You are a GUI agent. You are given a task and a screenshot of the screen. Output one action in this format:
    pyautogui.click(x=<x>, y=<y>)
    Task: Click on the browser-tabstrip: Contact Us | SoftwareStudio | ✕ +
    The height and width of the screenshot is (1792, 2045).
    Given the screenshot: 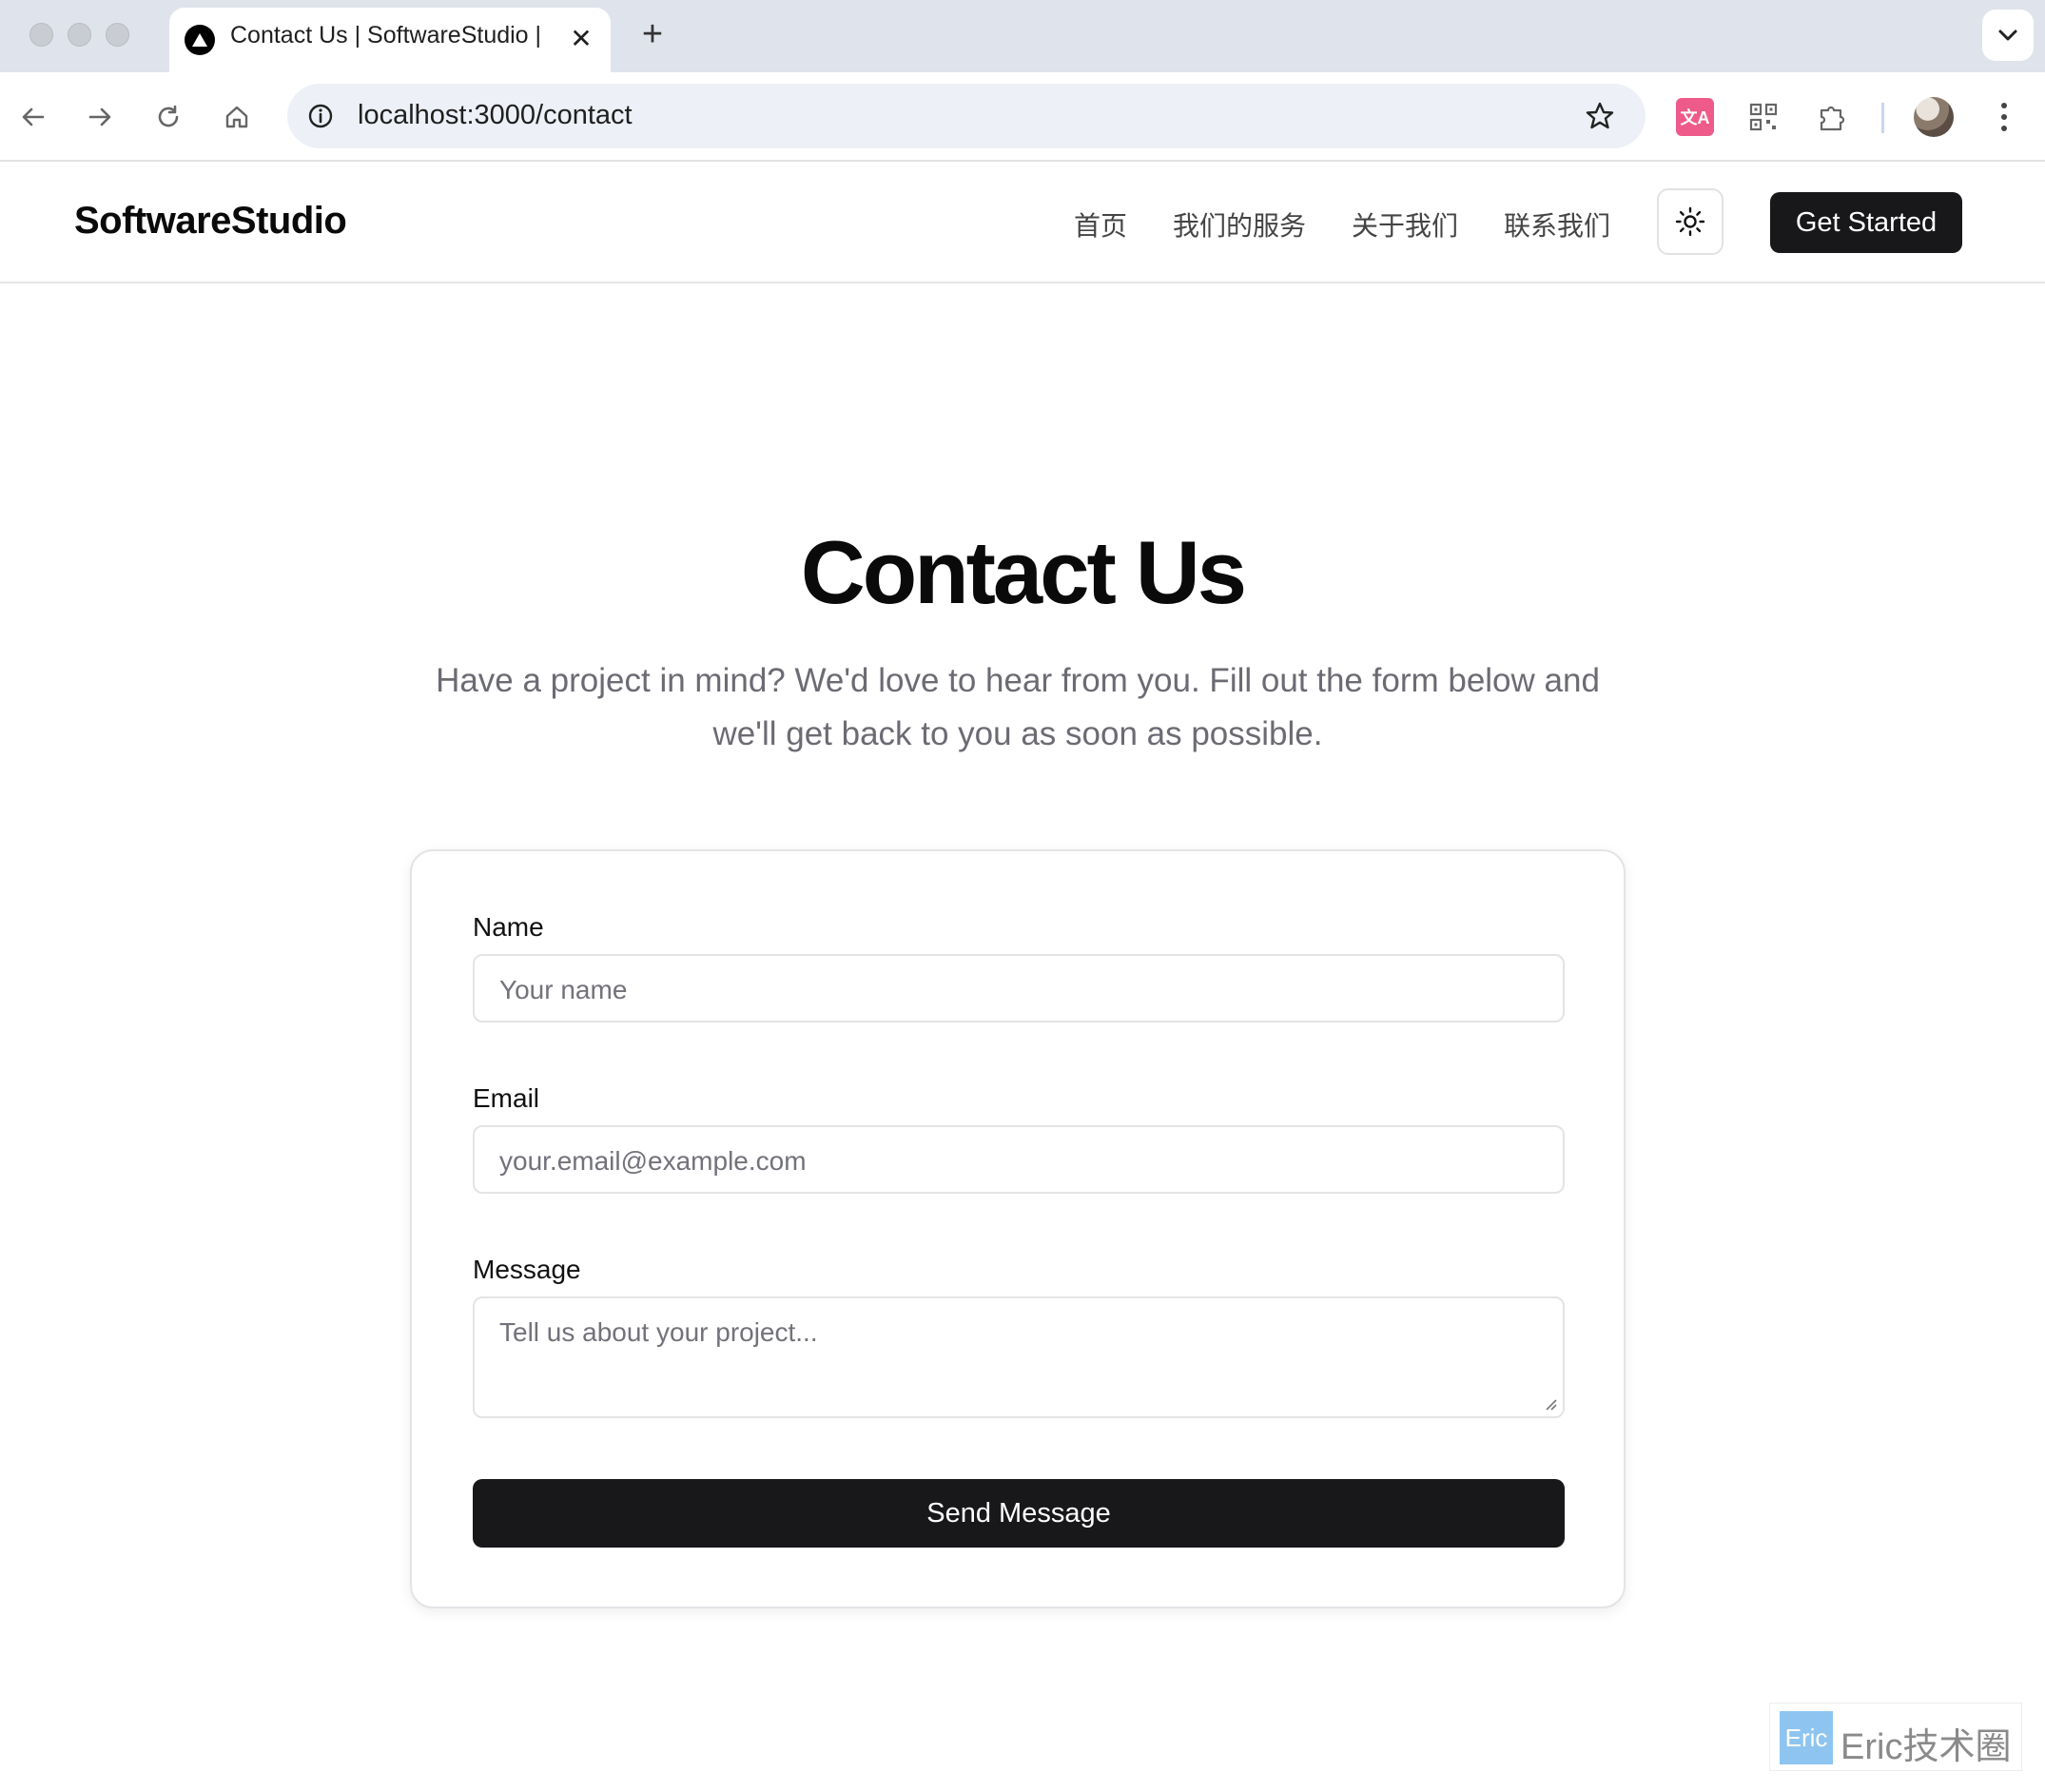 What is the action you would take?
    pyautogui.click(x=1022, y=36)
    